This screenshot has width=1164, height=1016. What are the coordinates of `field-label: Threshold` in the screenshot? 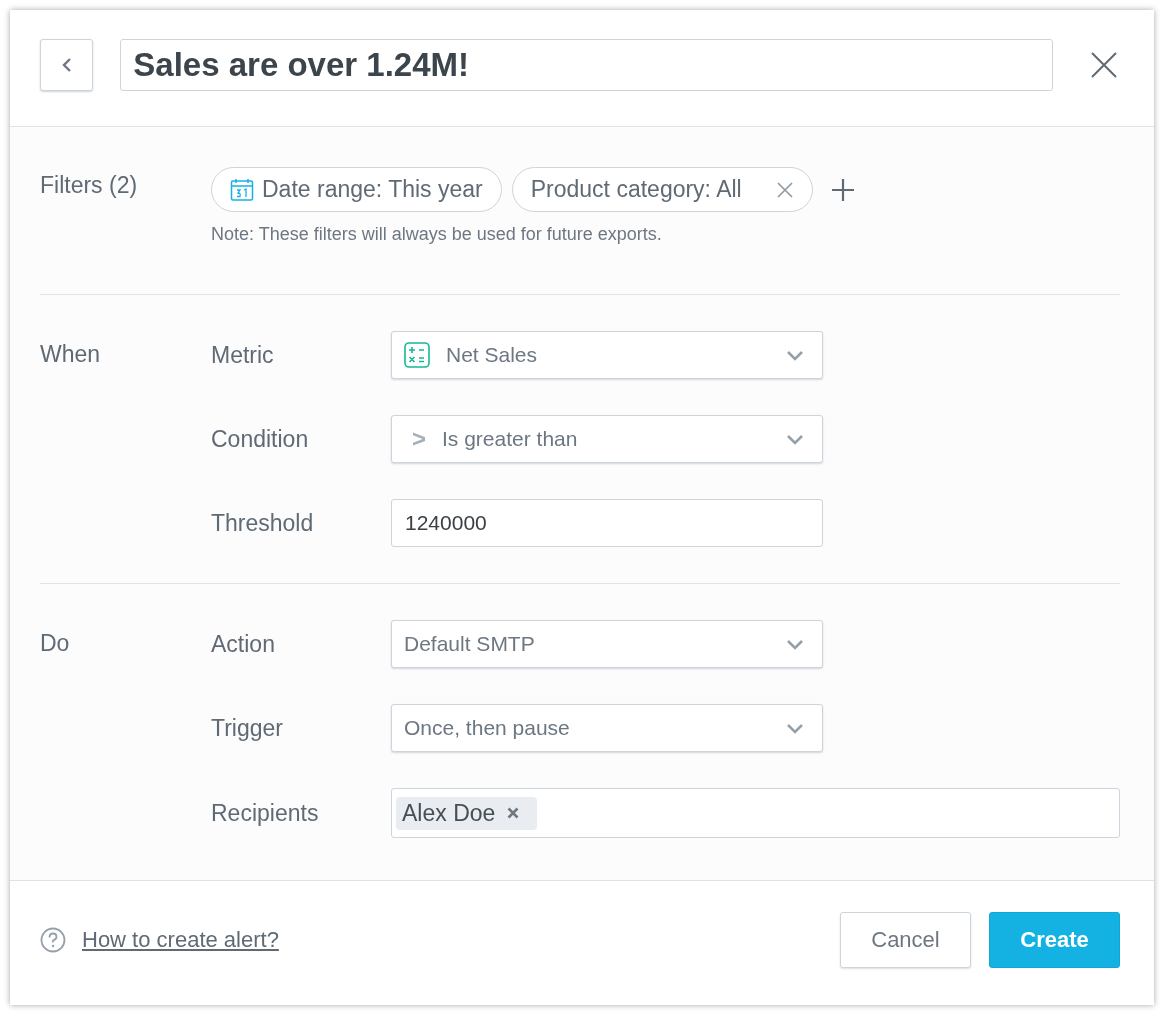 It's located at (263, 523).